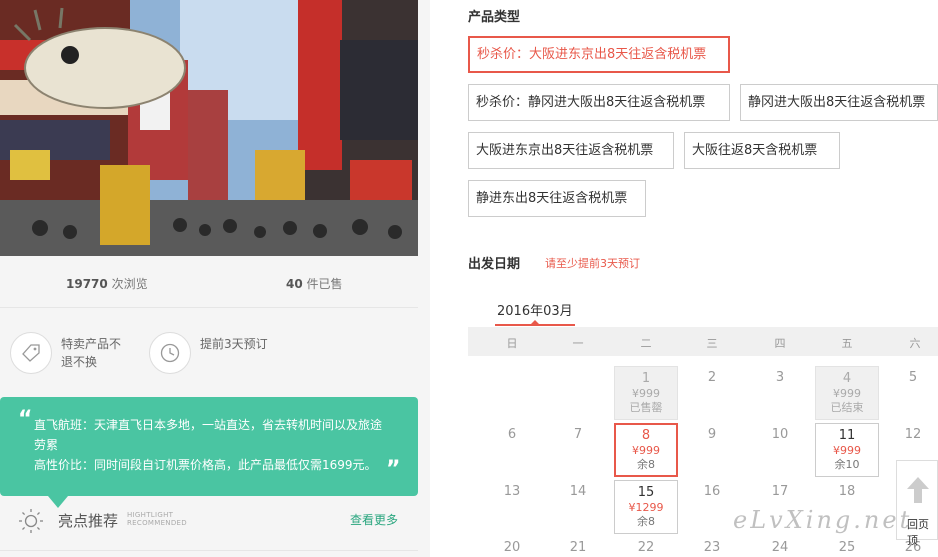  I want to click on calendar-day: 2, so click(712, 377).